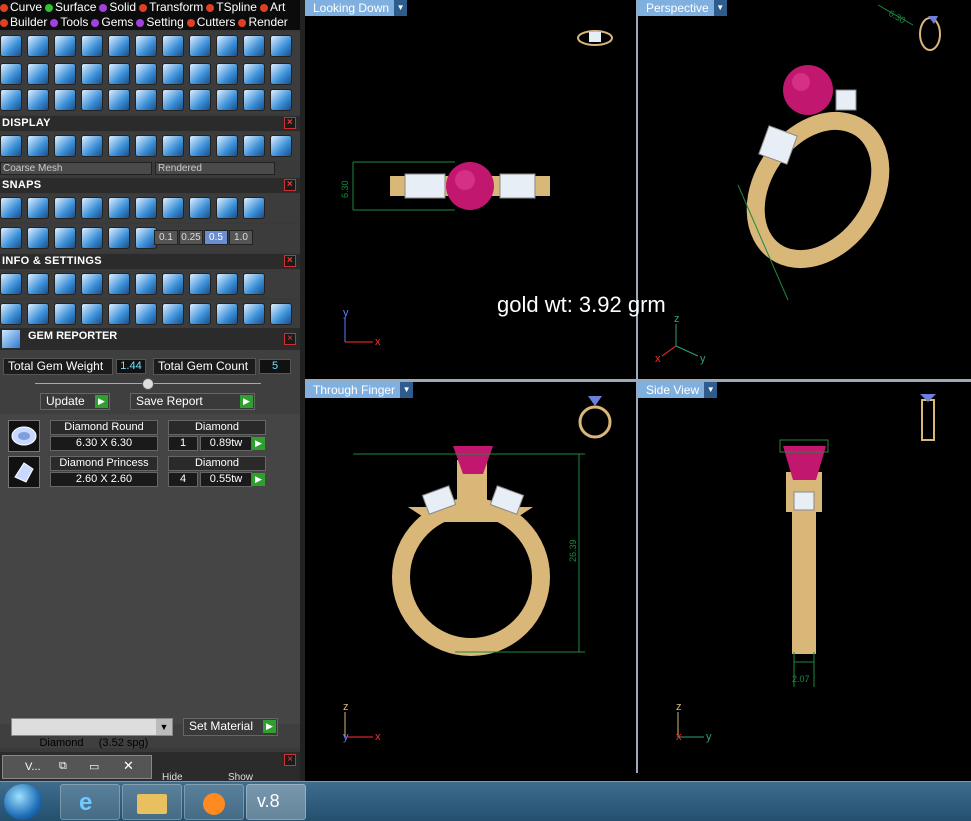 Image resolution: width=971 pixels, height=821 pixels. What do you see at coordinates (117, 7) in the screenshot?
I see `menu-item-solid: Solid` at bounding box center [117, 7].